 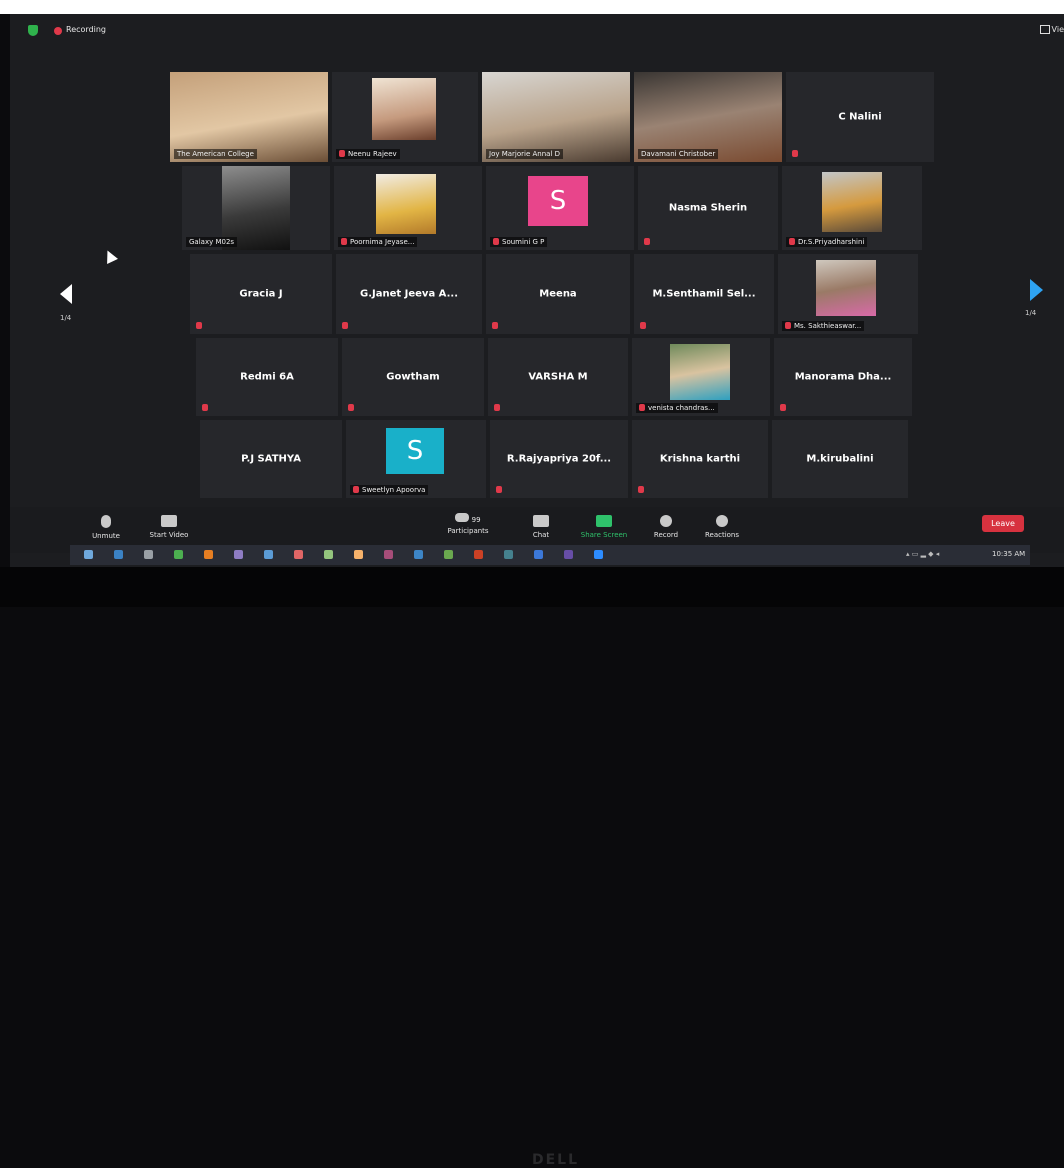 I want to click on participant-label: Sweetlyn Apoorva, so click(x=389, y=490).